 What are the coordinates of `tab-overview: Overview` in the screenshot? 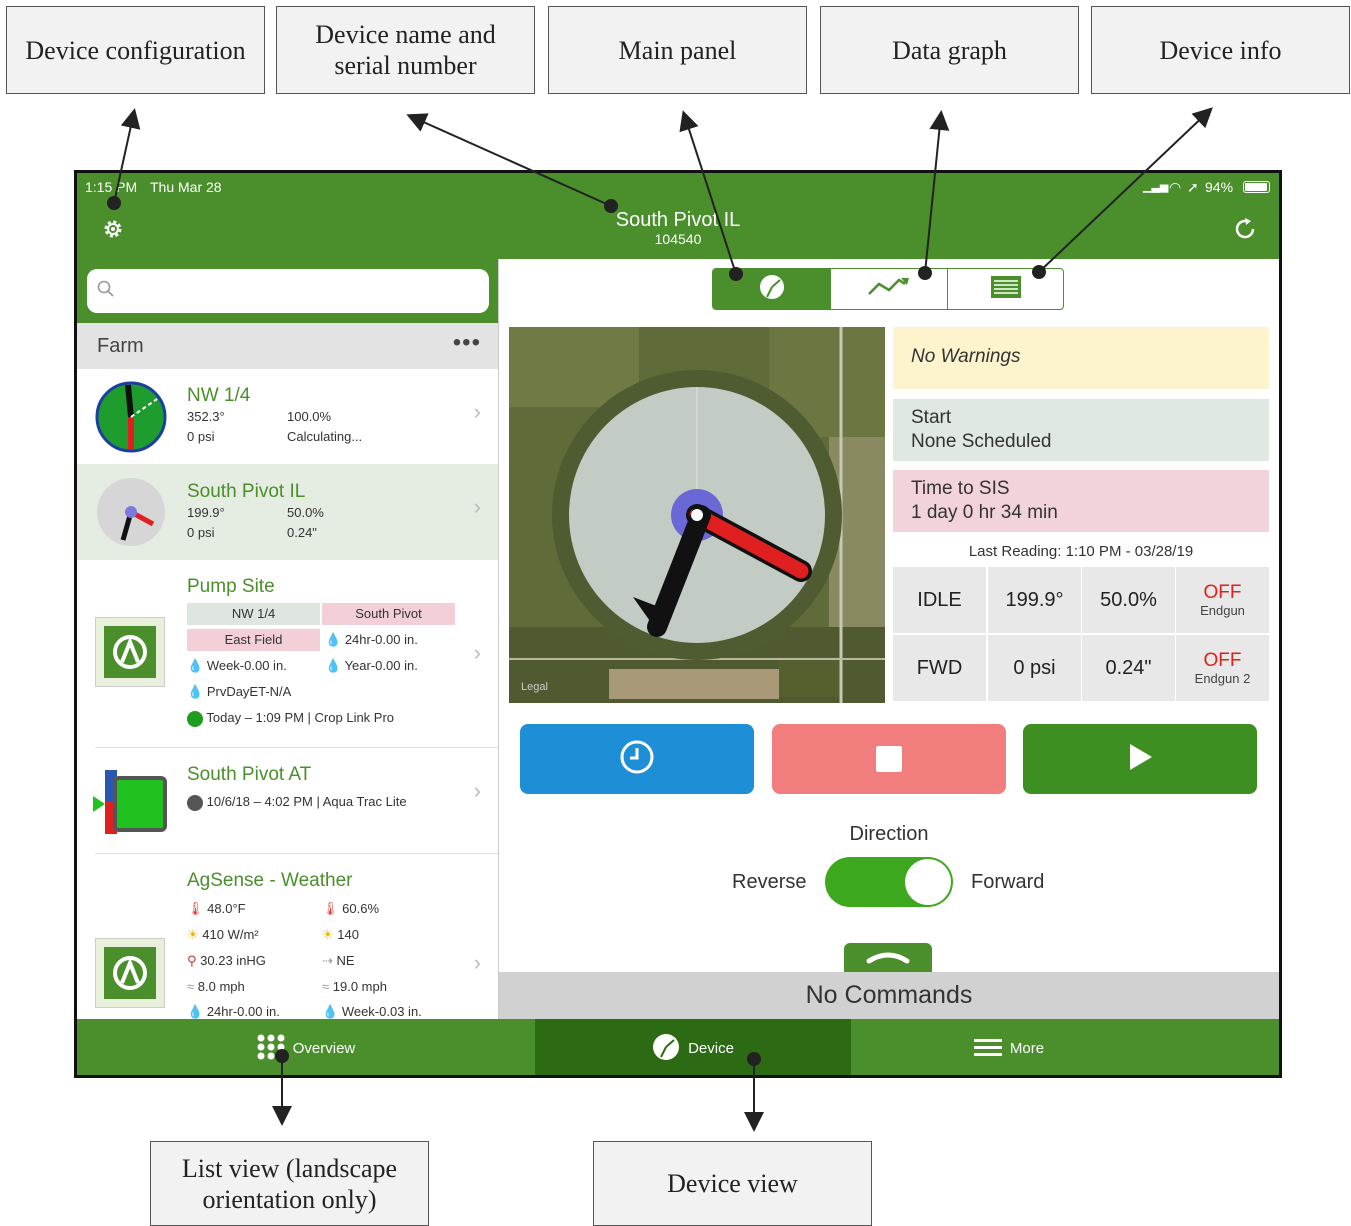 It's located at (306, 1047).